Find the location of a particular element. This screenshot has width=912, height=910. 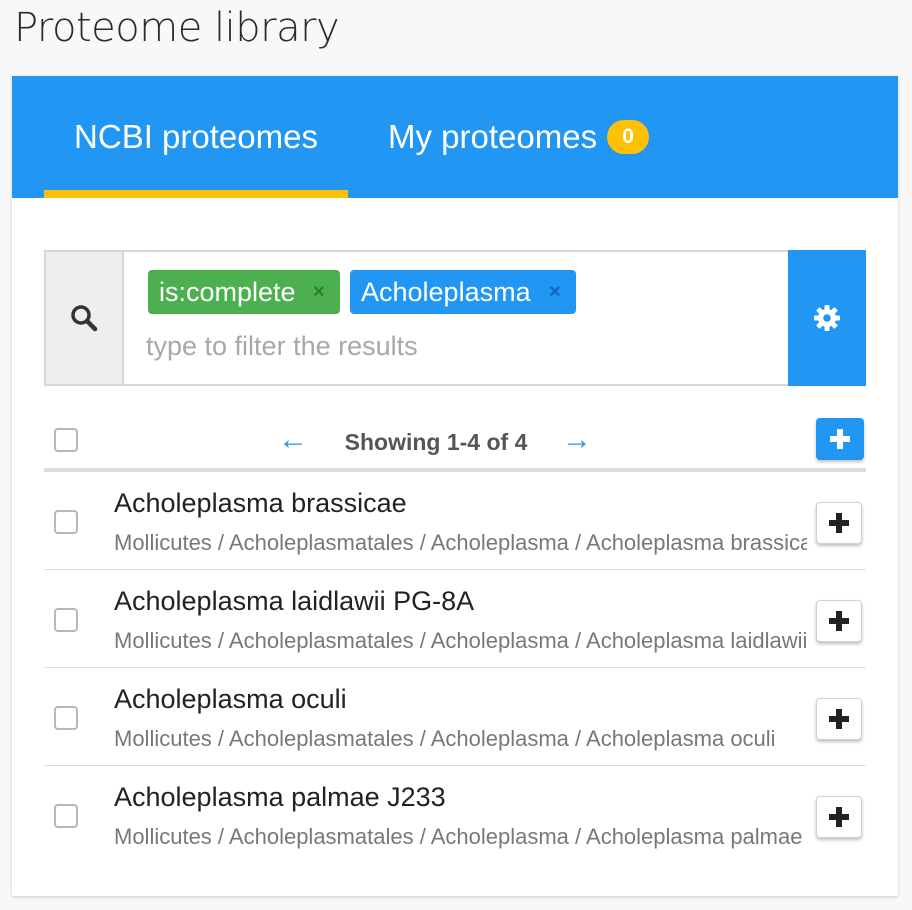

tab-my-proteomes-label: My proteomes is located at coordinates (493, 136).